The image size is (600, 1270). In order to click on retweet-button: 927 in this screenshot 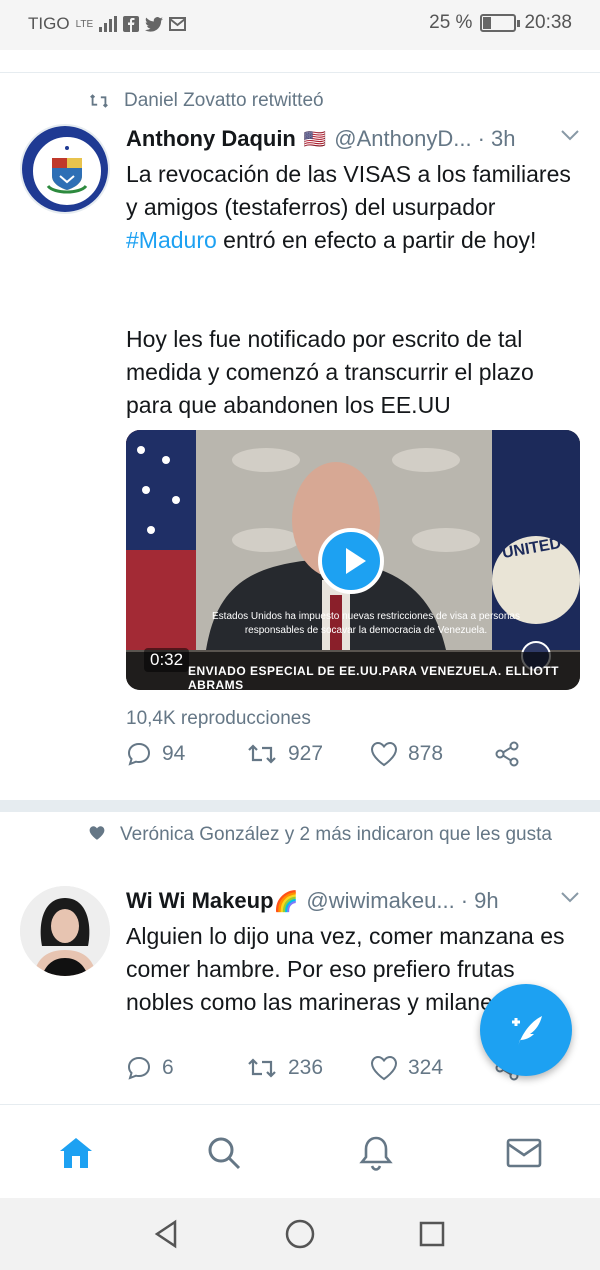, I will do `click(284, 754)`.